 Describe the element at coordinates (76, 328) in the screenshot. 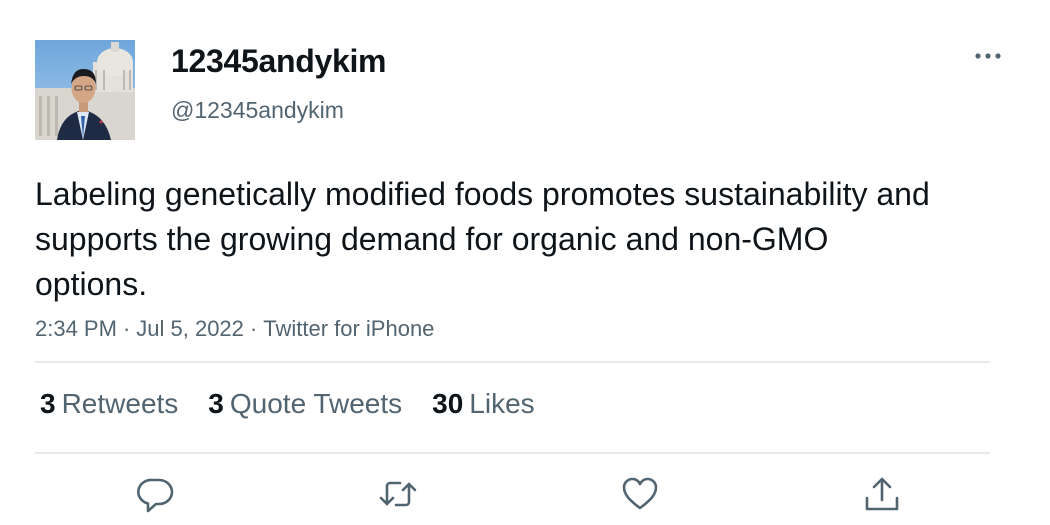

I see `tweet-time: 2:34 PM` at that location.